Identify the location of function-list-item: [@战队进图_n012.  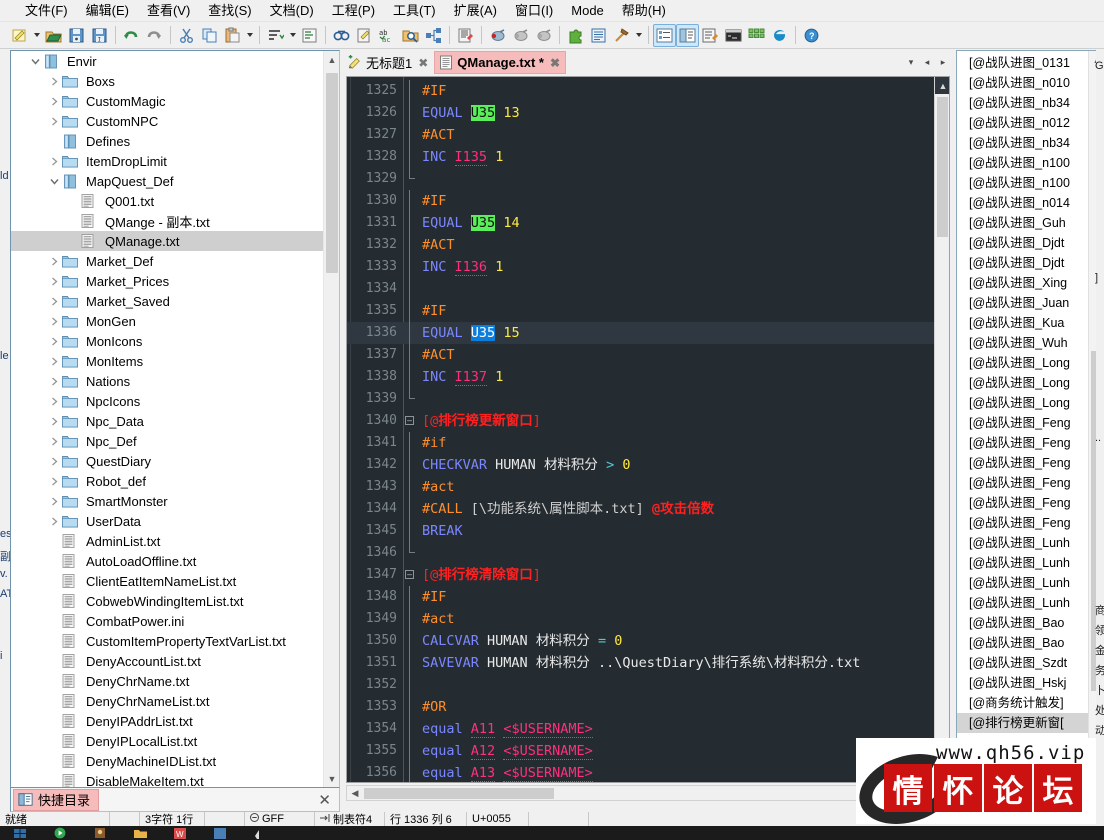
(1023, 123).